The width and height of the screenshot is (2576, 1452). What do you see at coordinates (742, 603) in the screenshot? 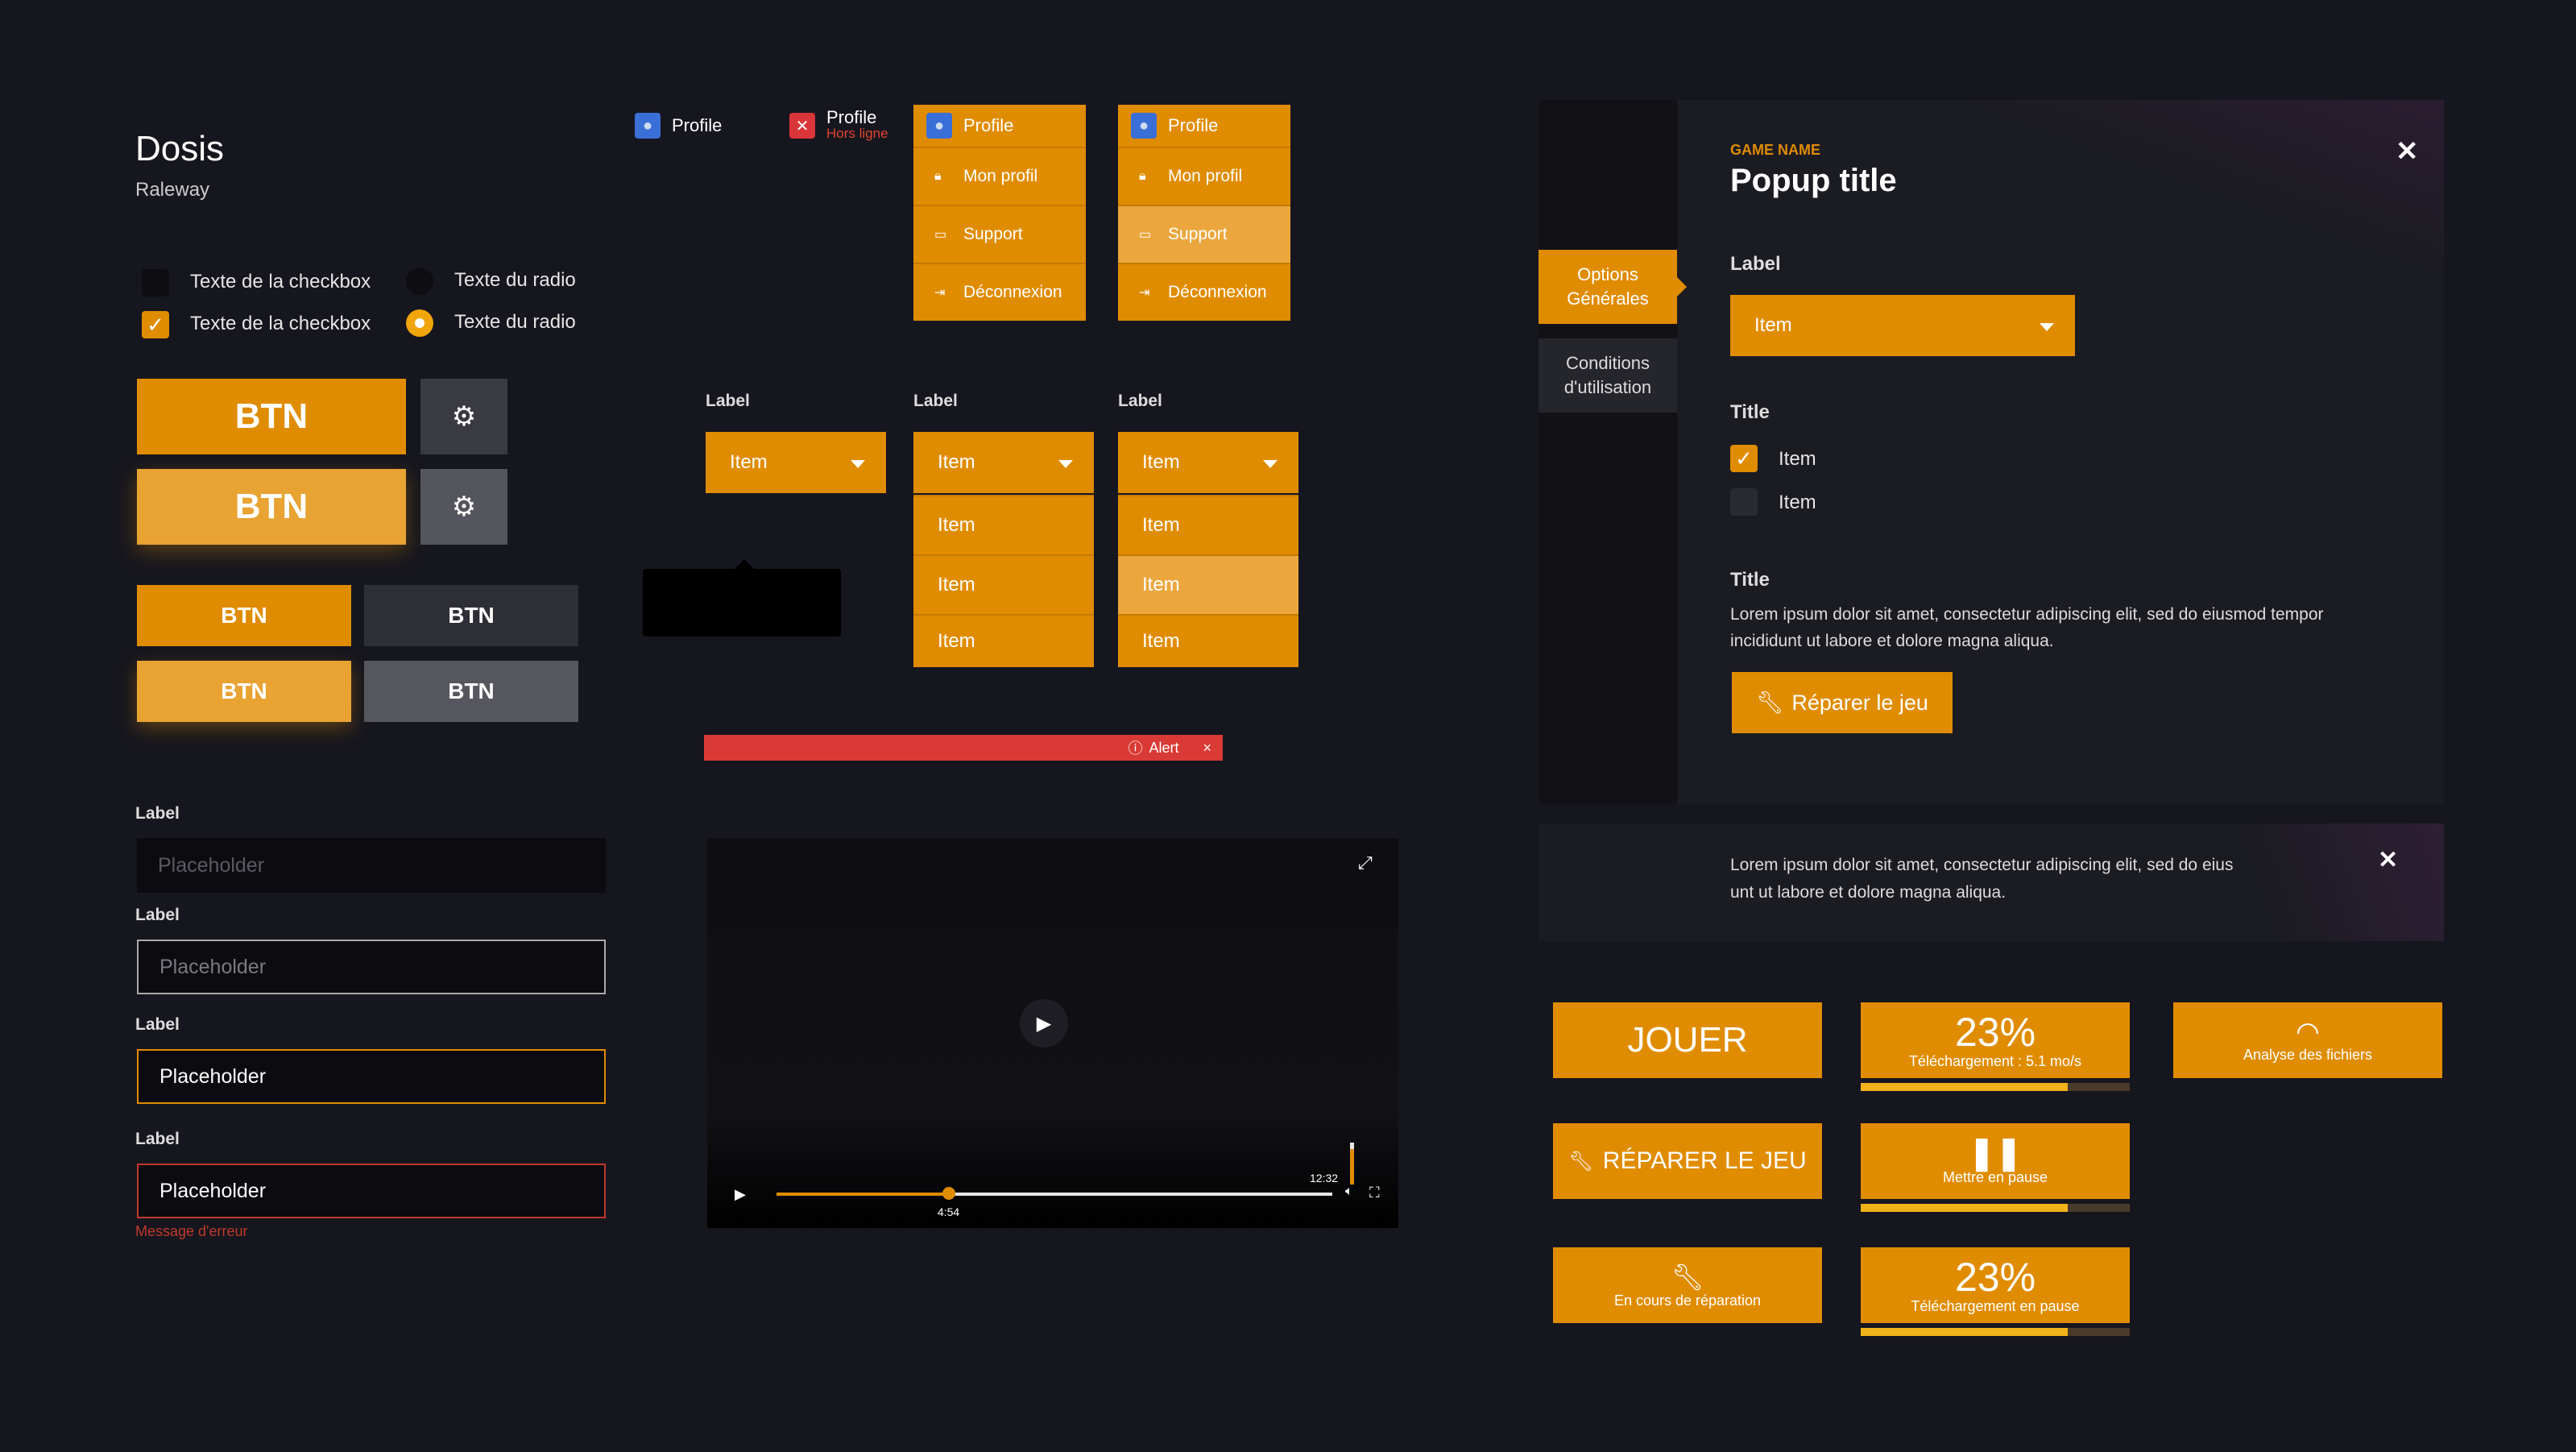
I see `tooltip` at bounding box center [742, 603].